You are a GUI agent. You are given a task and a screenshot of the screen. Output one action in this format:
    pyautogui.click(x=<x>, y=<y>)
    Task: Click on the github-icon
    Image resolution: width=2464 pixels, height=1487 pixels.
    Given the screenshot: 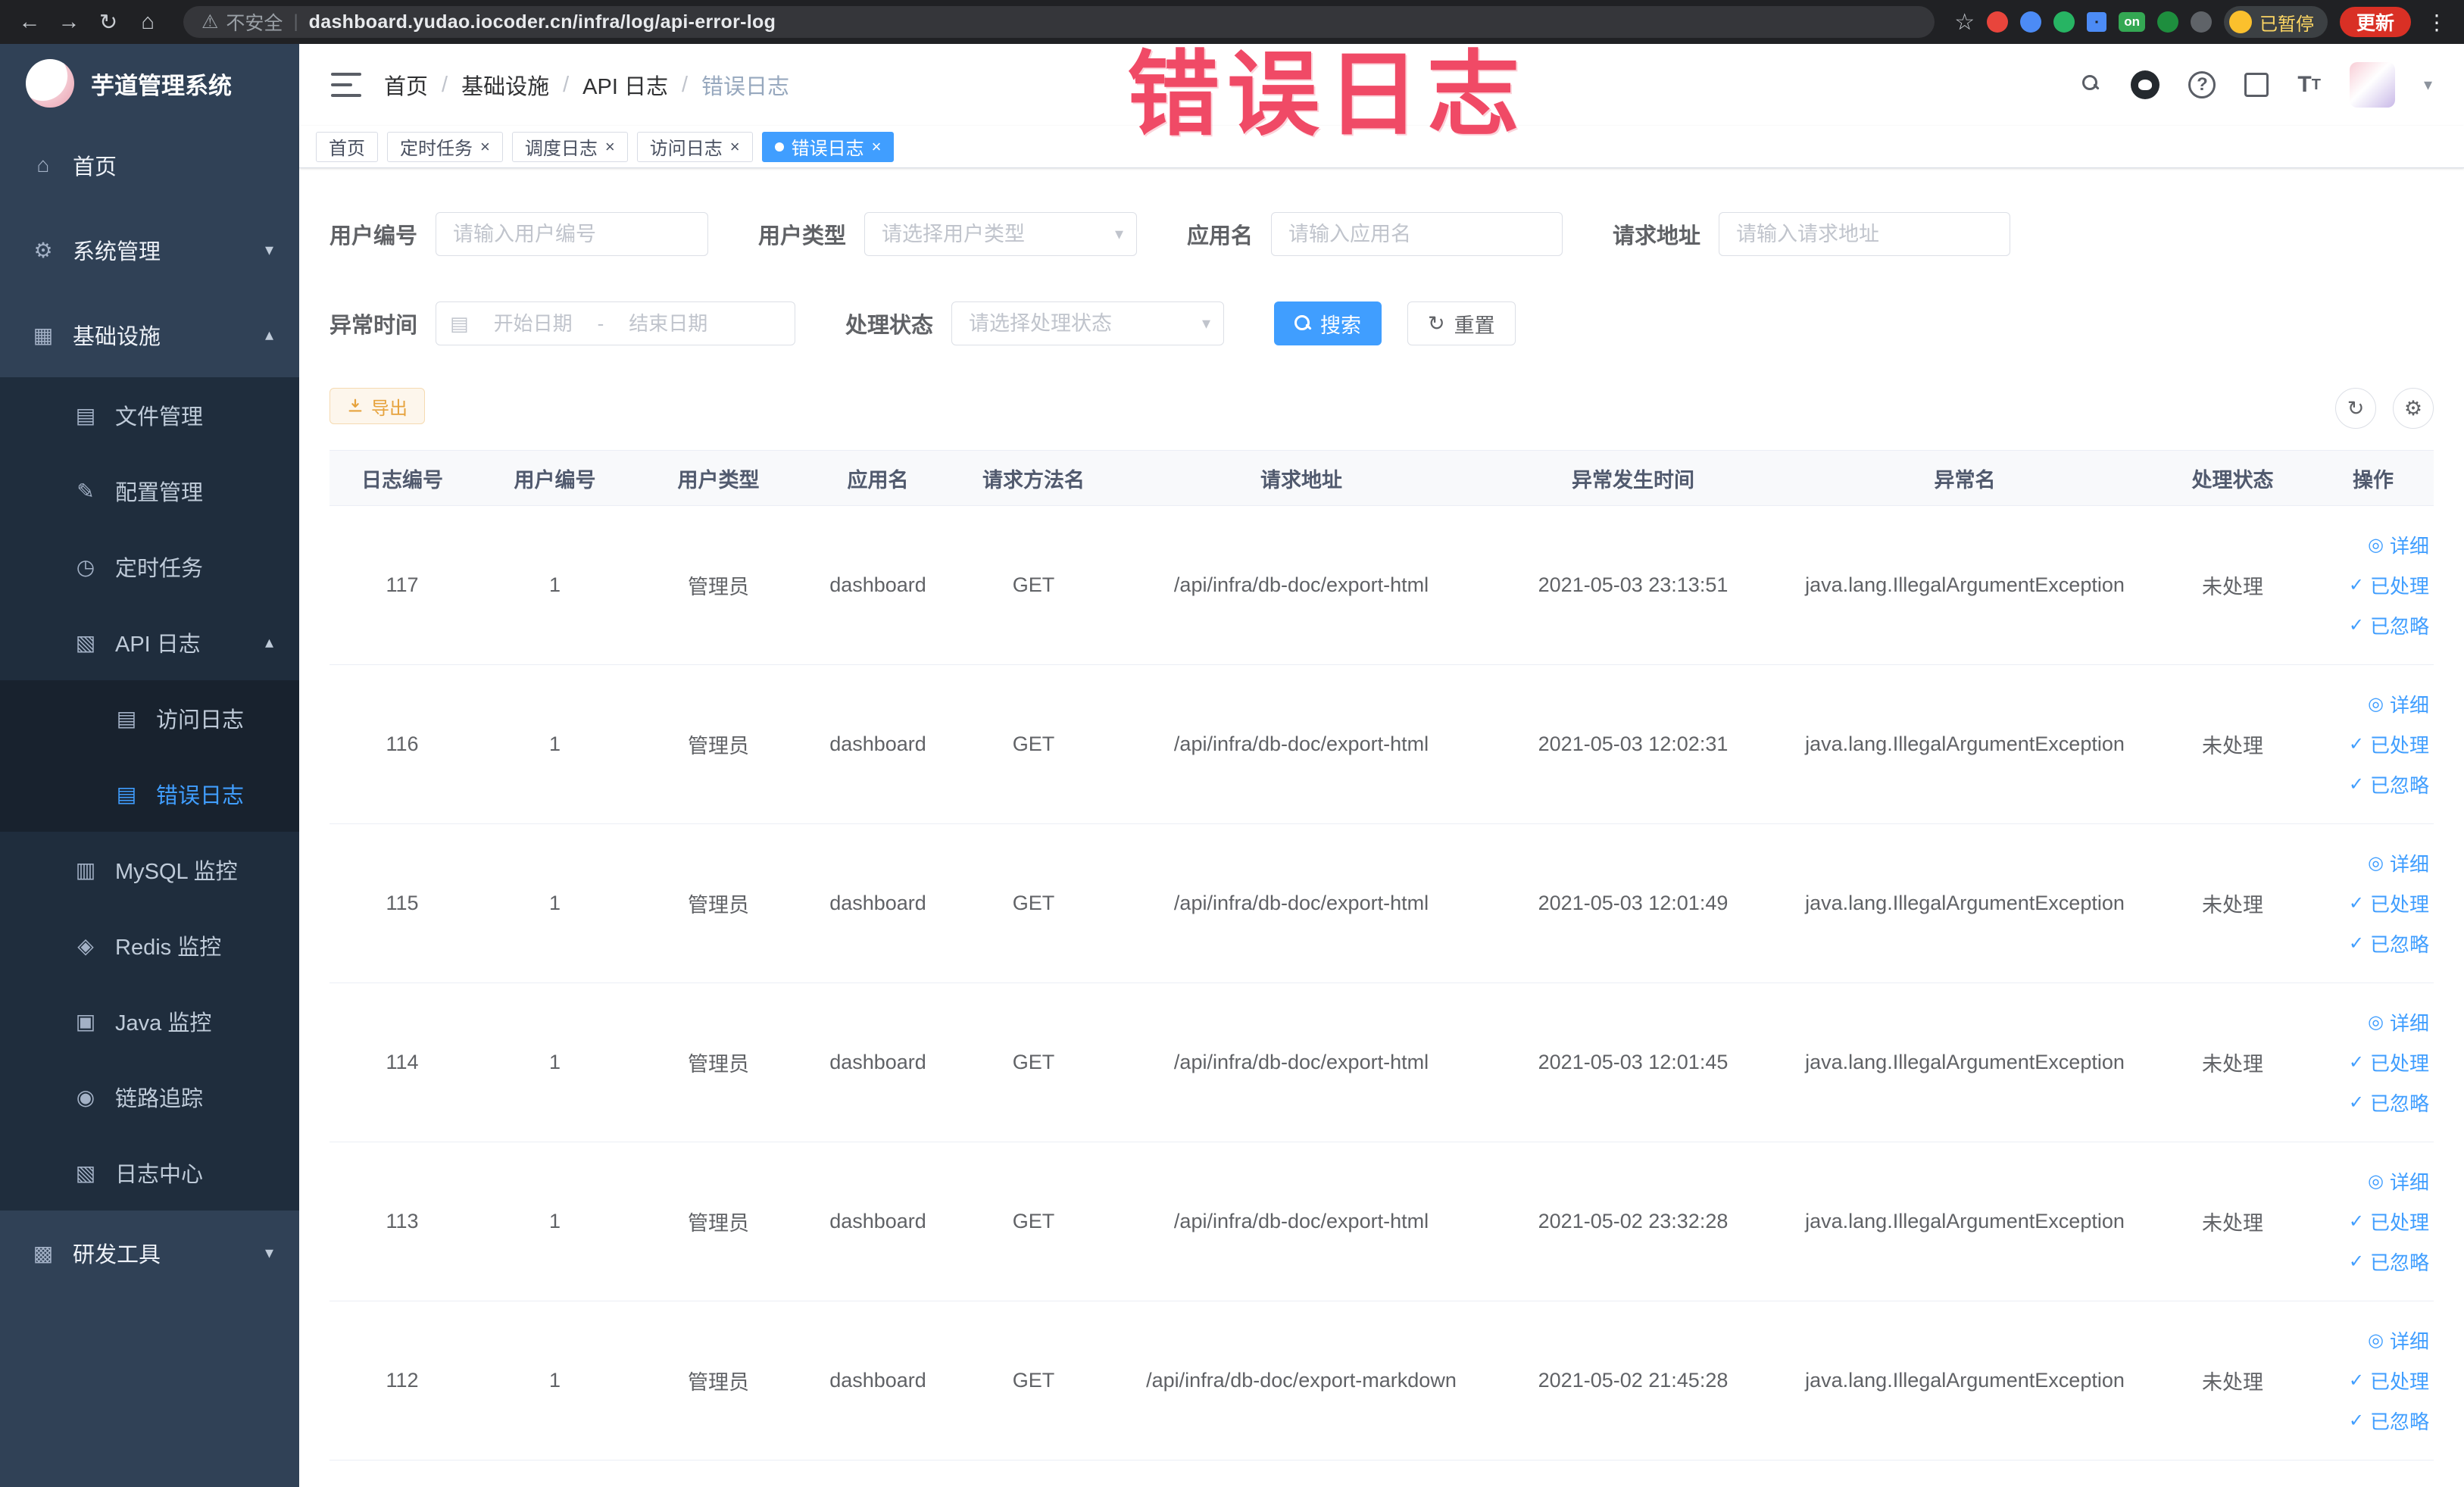 What is the action you would take?
    pyautogui.click(x=2145, y=84)
    